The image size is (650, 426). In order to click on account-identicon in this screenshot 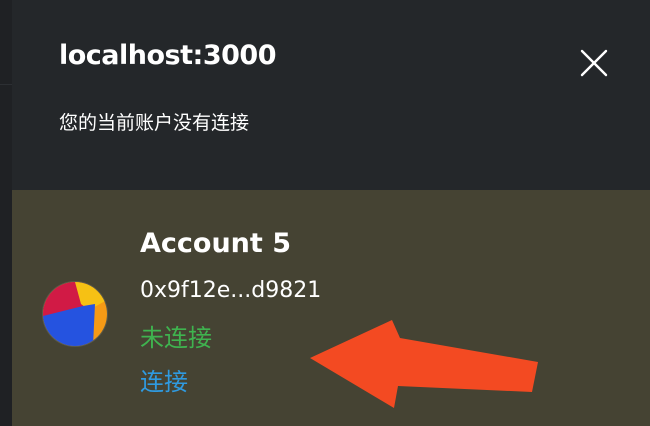, I will do `click(75, 314)`.